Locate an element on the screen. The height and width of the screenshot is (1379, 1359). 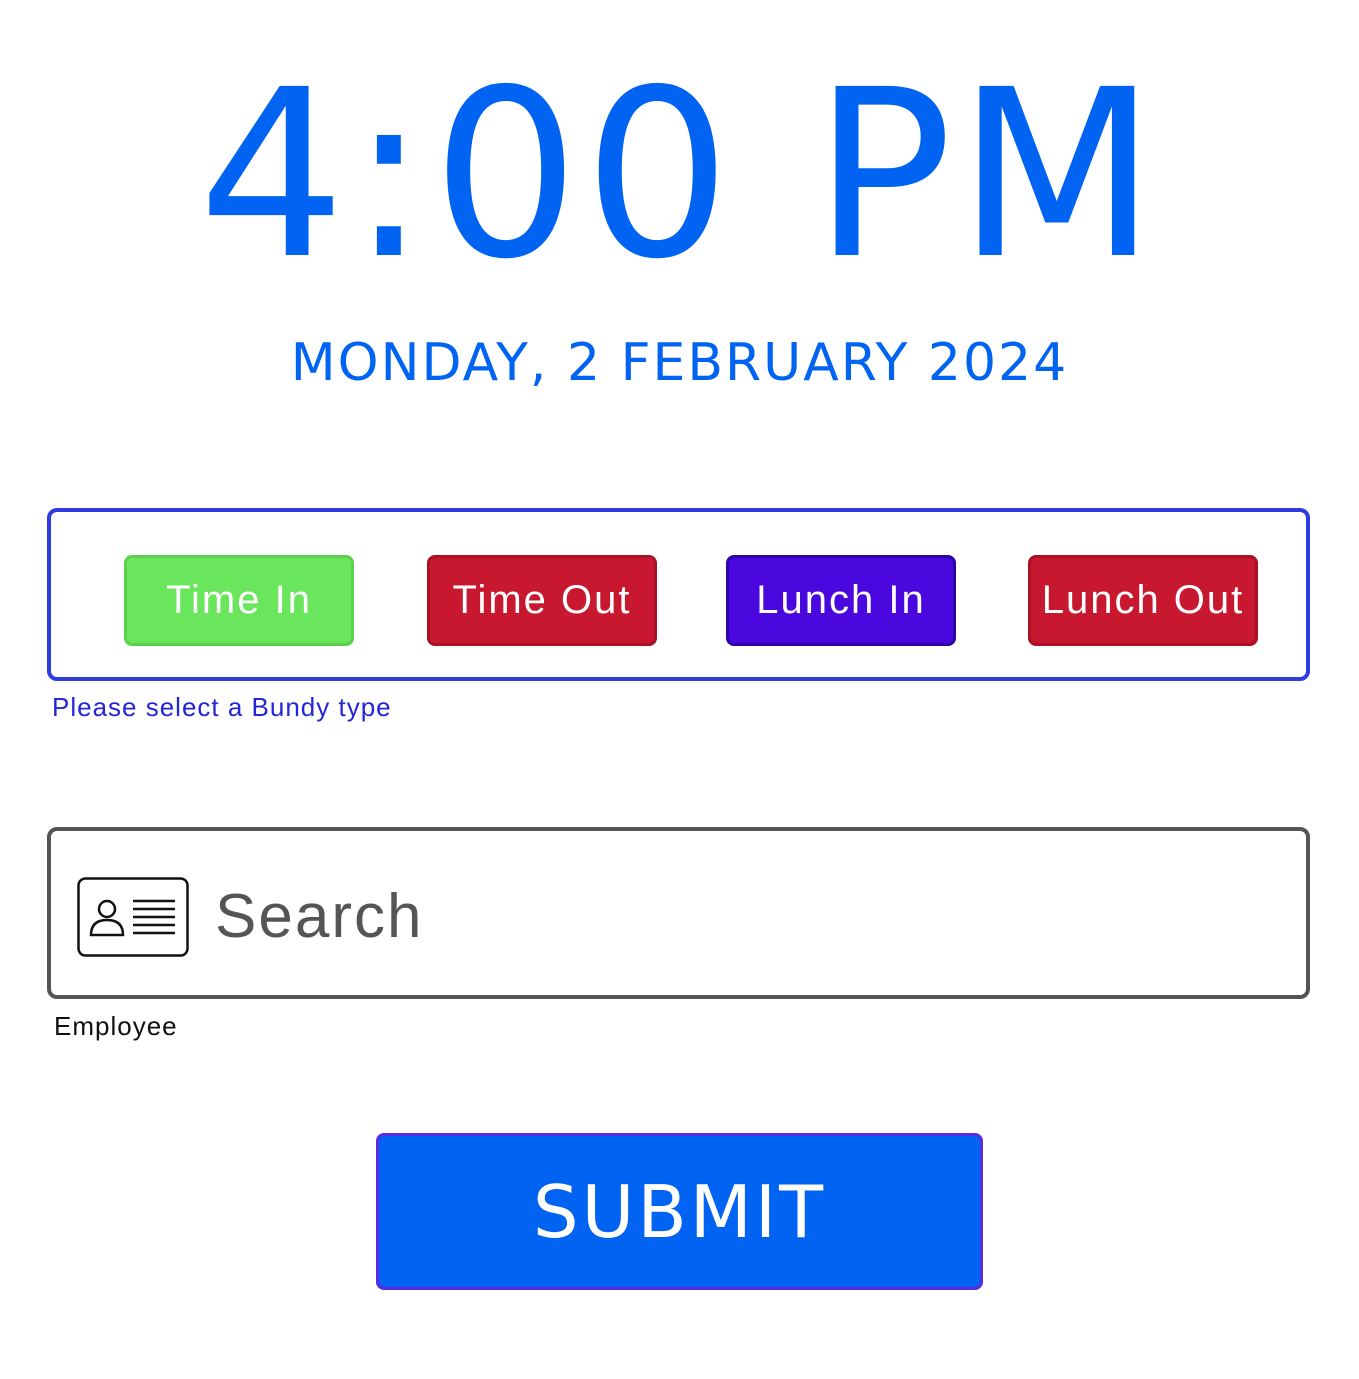
submit-button: SUBMIT is located at coordinates (679, 1211).